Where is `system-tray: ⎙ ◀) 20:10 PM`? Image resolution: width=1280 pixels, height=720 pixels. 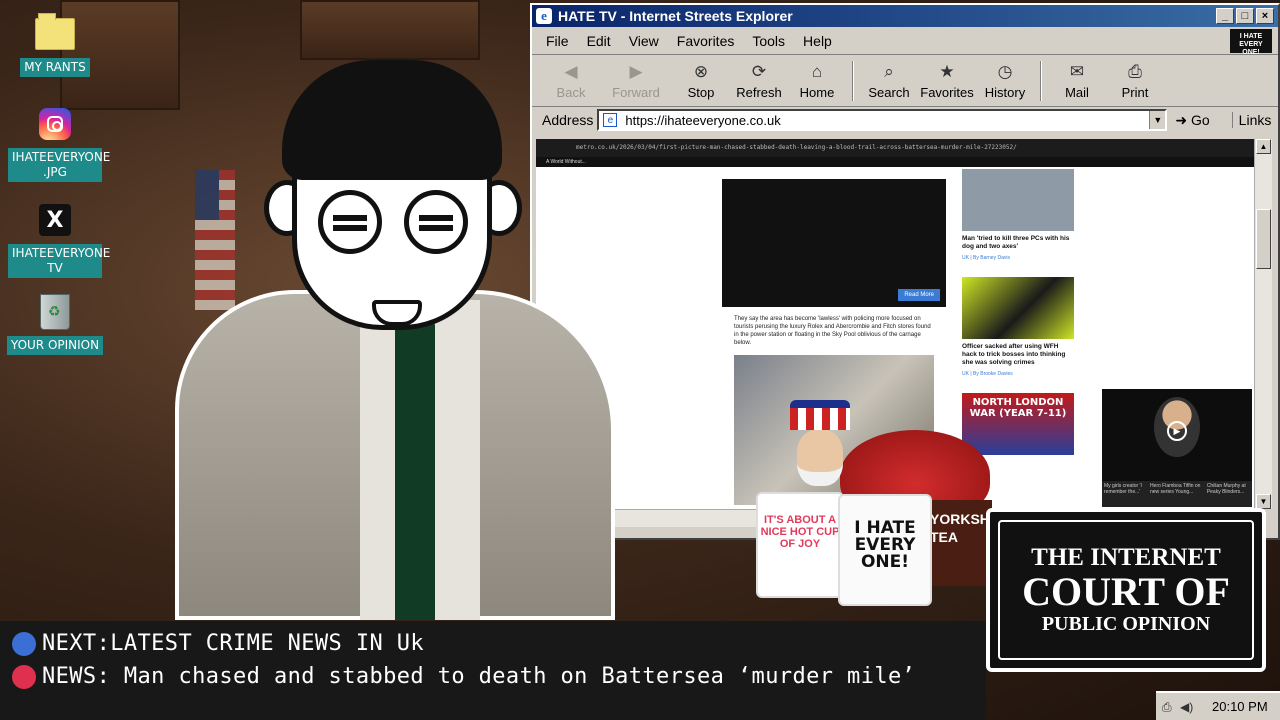
system-tray: ⎙ ◀) 20:10 PM is located at coordinates (1218, 705).